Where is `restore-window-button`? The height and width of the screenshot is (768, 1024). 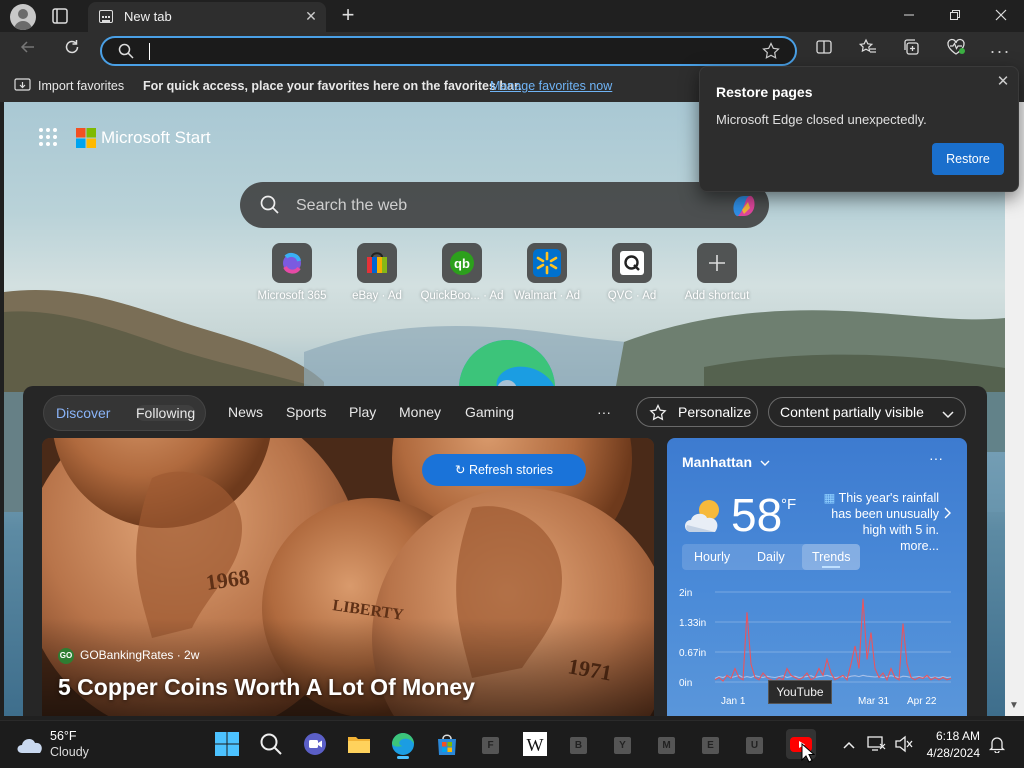 restore-window-button is located at coordinates (955, 16).